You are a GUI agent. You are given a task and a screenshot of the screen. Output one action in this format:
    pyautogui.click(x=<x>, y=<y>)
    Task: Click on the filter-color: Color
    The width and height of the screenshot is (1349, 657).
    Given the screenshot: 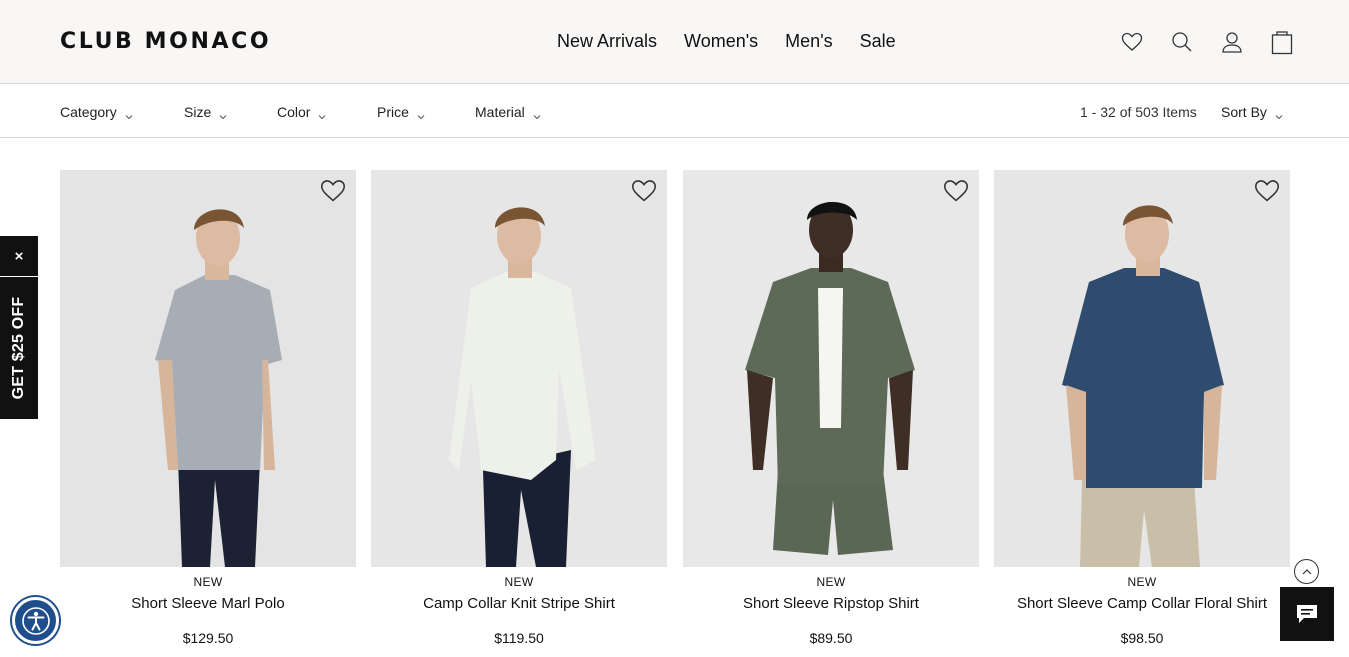 What is the action you would take?
    pyautogui.click(x=301, y=112)
    